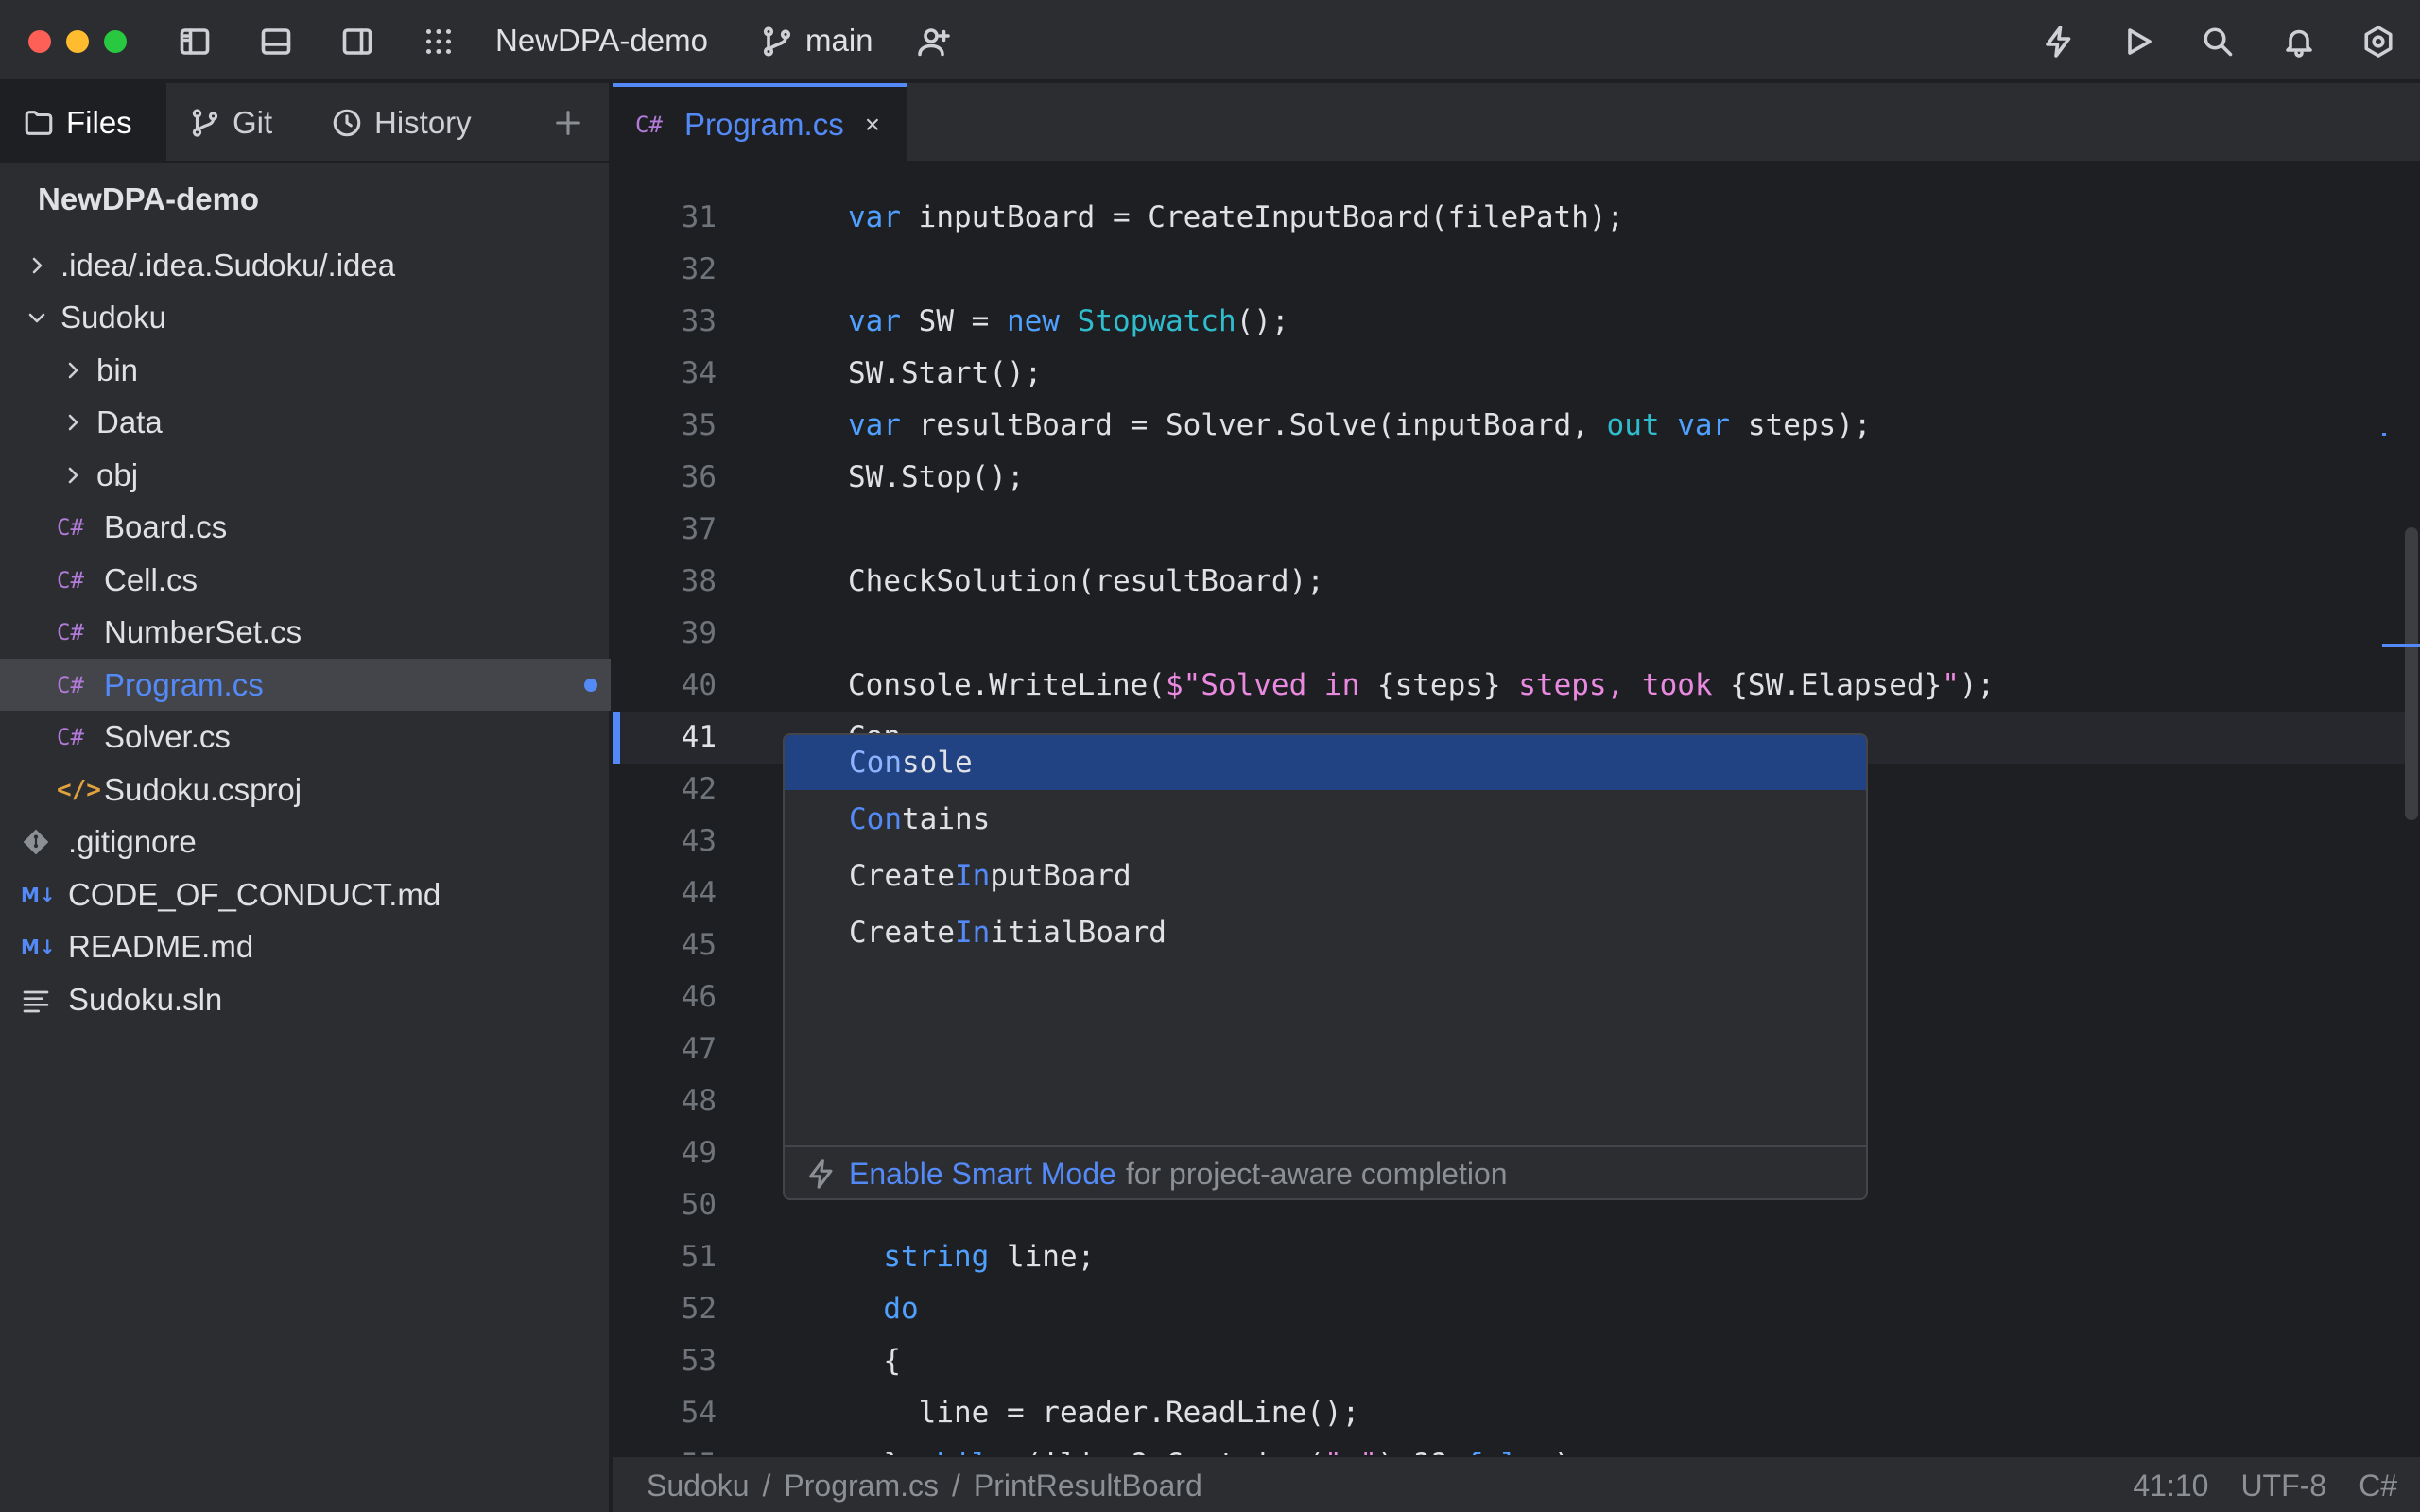 The width and height of the screenshot is (2420, 1512). Describe the element at coordinates (77, 41) in the screenshot. I see `minimize-window-button` at that location.